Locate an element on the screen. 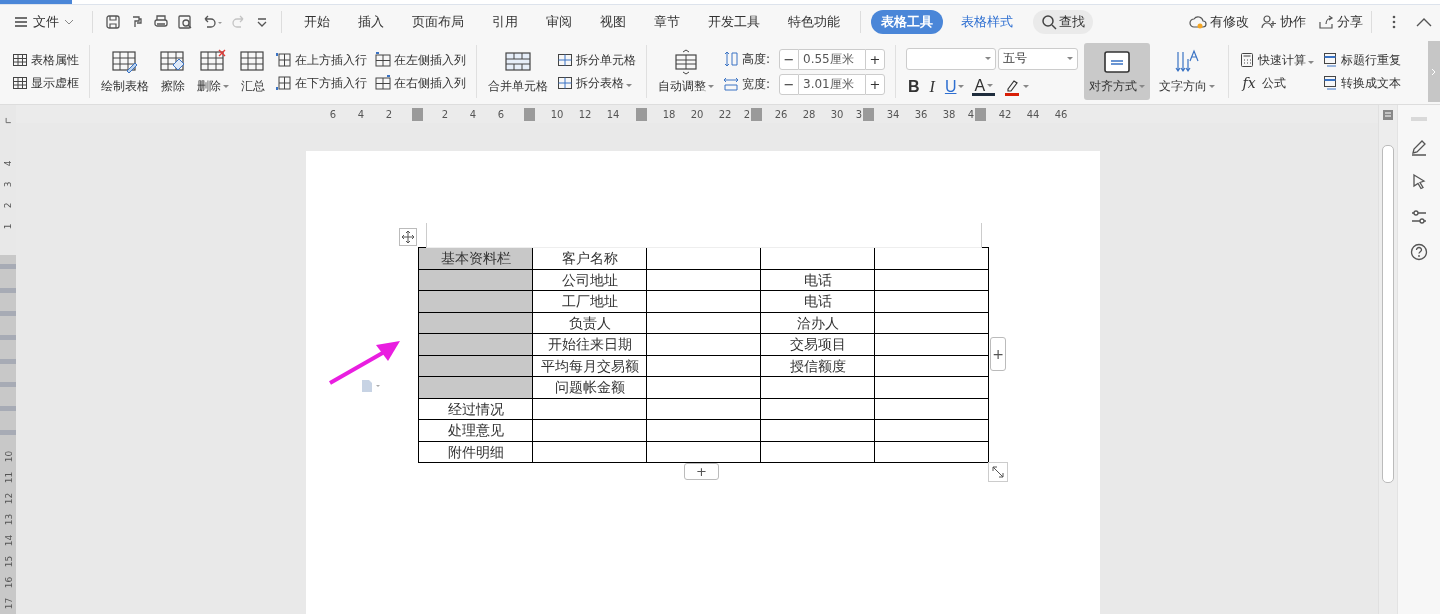  font-color-button: A is located at coordinates (984, 86).